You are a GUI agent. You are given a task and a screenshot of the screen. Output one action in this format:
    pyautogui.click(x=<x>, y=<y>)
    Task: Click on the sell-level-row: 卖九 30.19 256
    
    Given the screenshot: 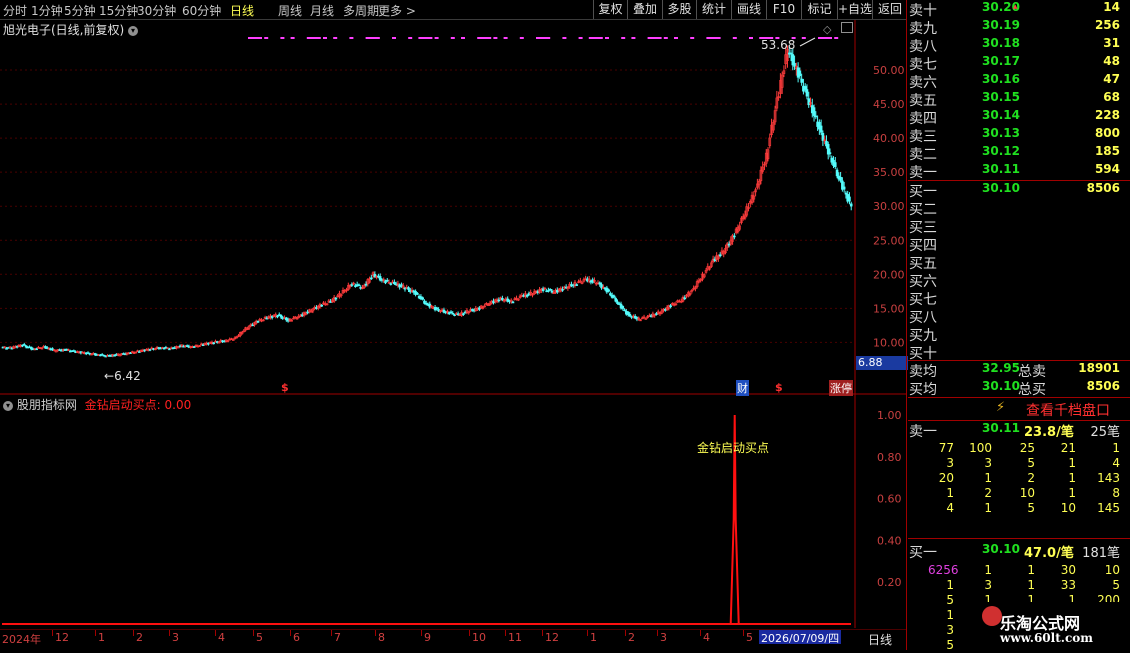 What is the action you would take?
    pyautogui.click(x=1019, y=27)
    